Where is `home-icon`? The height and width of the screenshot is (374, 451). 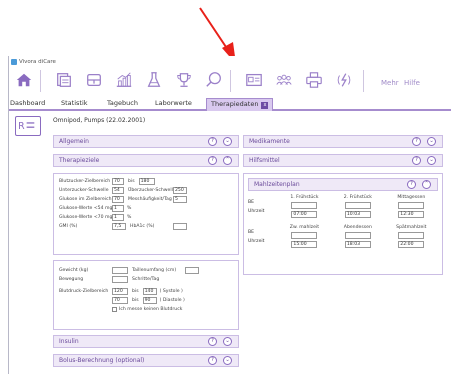 home-icon is located at coordinates (24, 80).